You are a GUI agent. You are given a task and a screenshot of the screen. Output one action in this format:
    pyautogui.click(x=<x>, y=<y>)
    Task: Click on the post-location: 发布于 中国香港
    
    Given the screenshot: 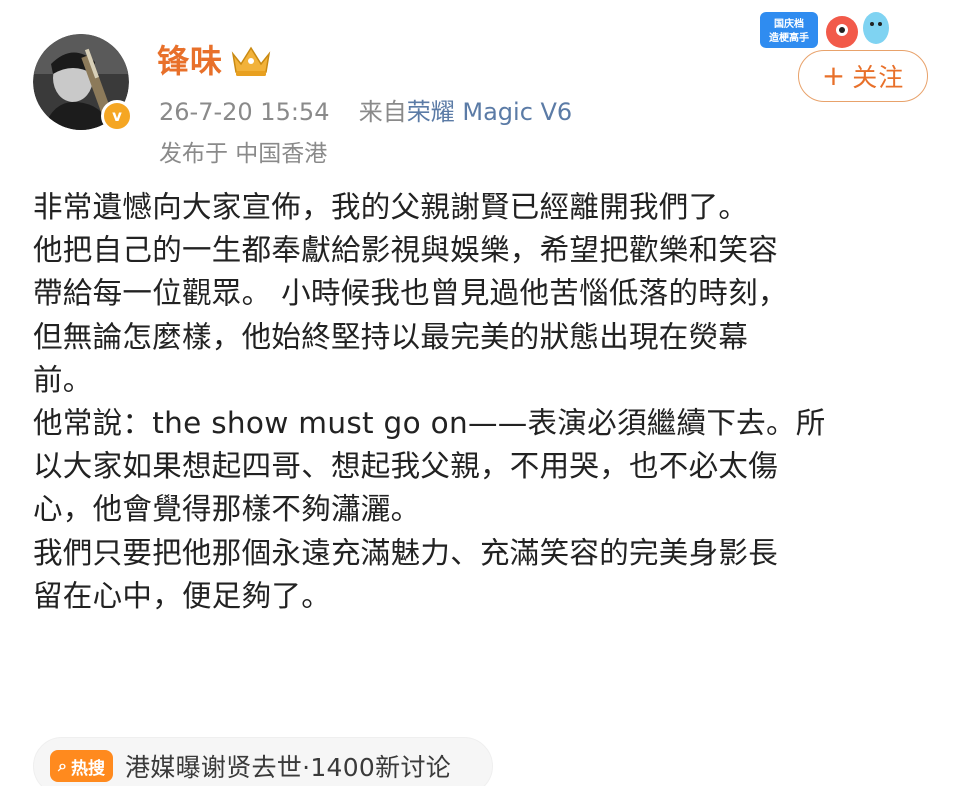 What is the action you would take?
    pyautogui.click(x=243, y=154)
    